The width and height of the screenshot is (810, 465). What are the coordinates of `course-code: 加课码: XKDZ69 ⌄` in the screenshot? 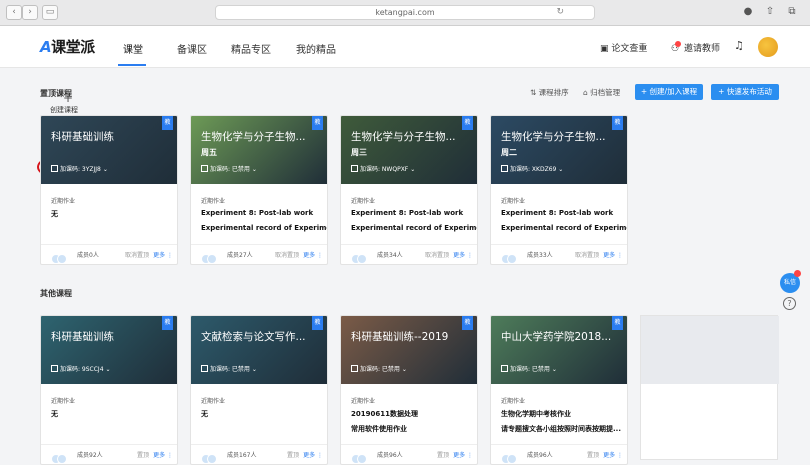 It's located at (532, 169).